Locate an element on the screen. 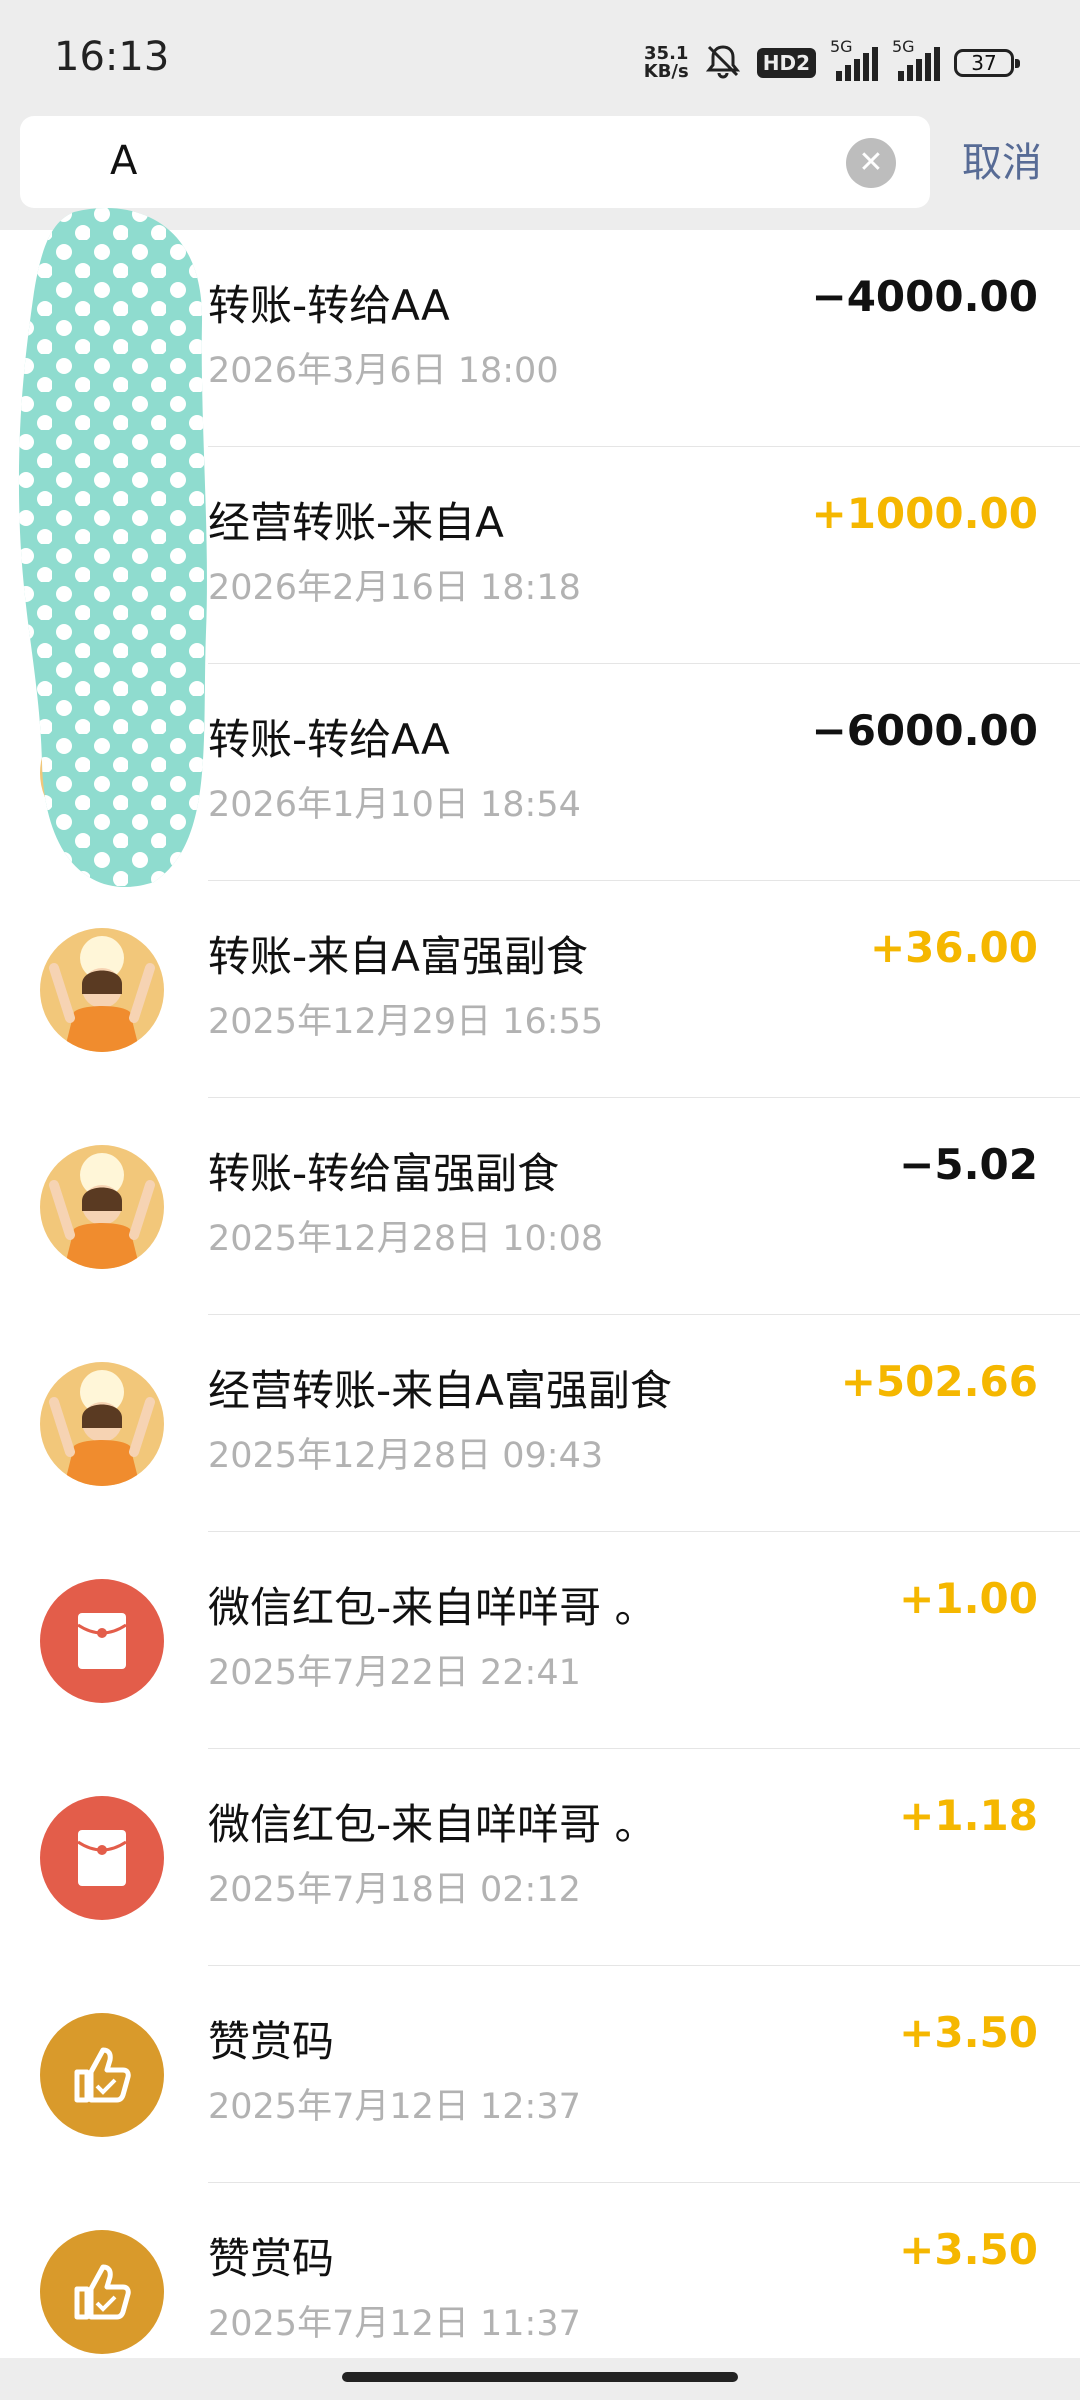  transaction-amount: +1000.00 is located at coordinates (925, 513).